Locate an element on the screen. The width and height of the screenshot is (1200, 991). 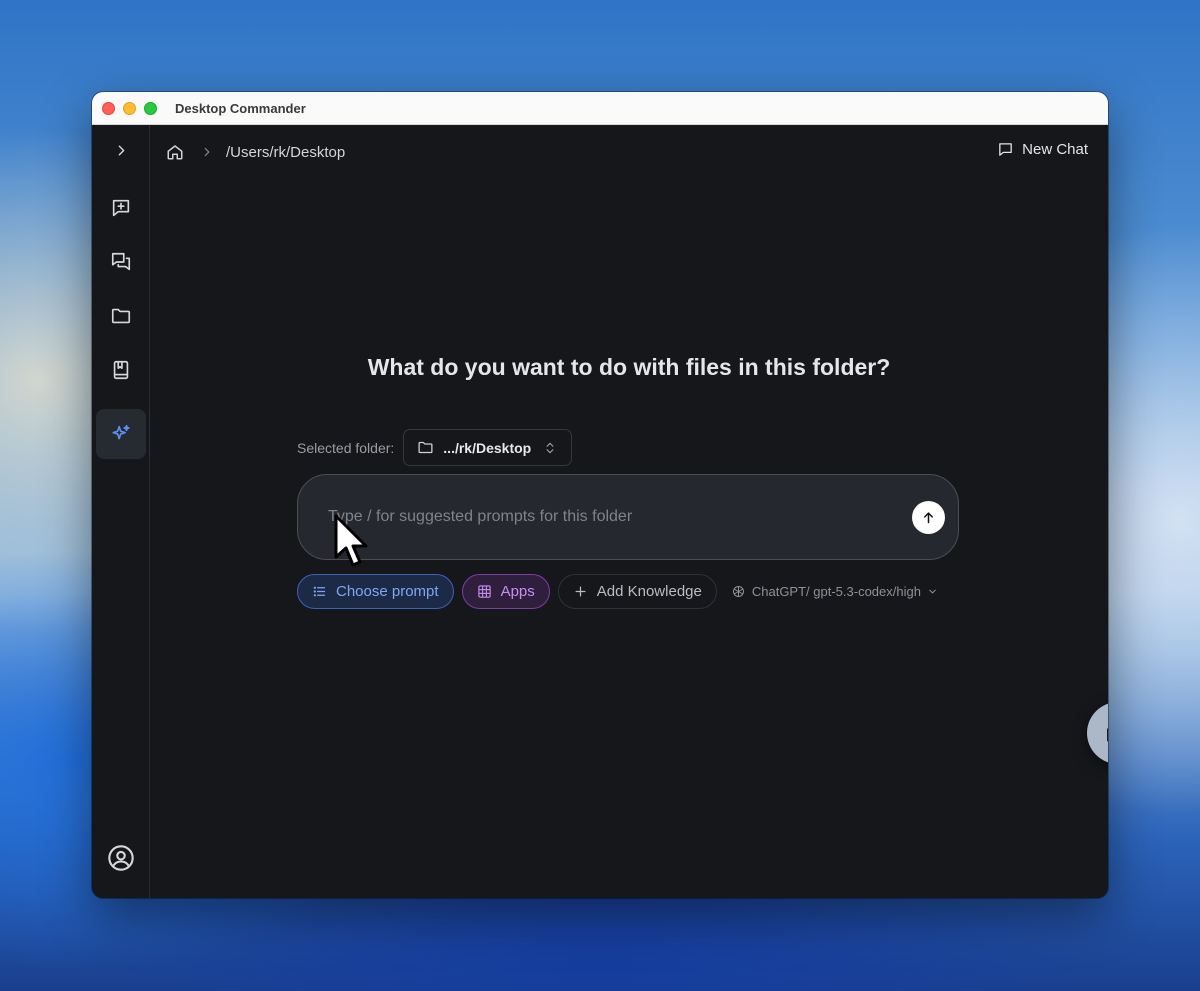
arrow-up-icon is located at coordinates (928, 517).